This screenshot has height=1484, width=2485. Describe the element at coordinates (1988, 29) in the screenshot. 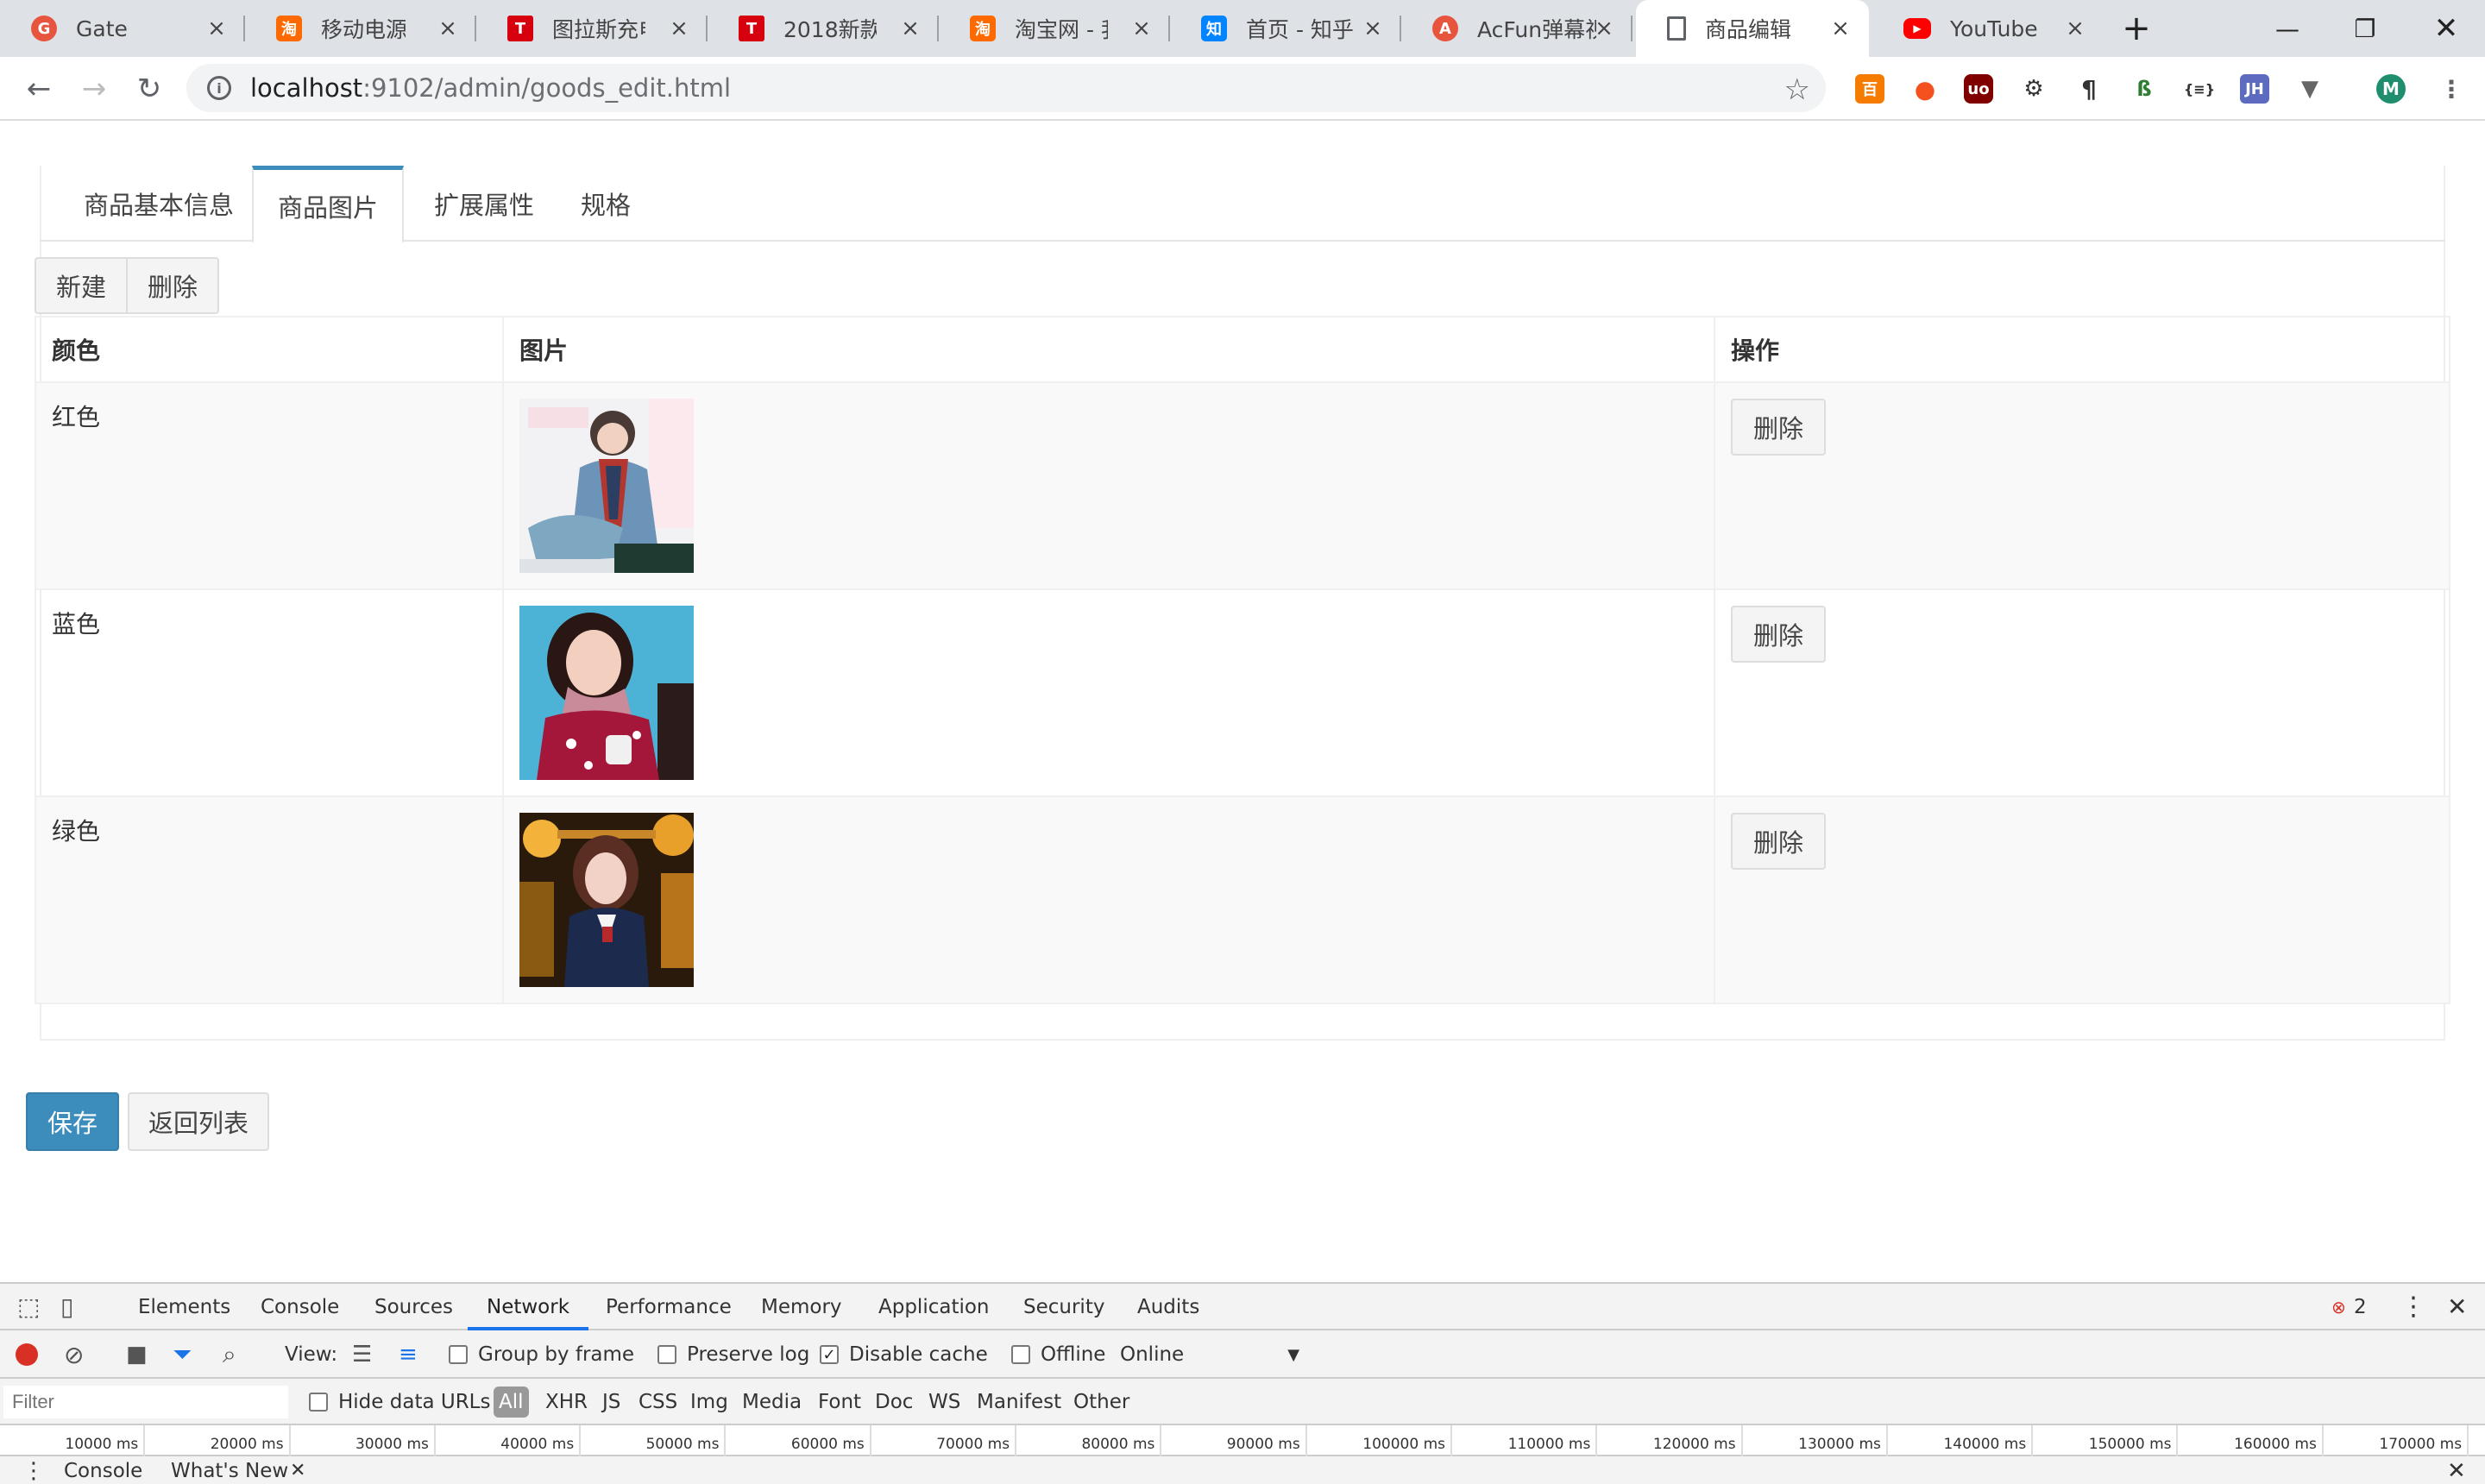

I see `browser-tab: ▶ YouTube ×` at that location.